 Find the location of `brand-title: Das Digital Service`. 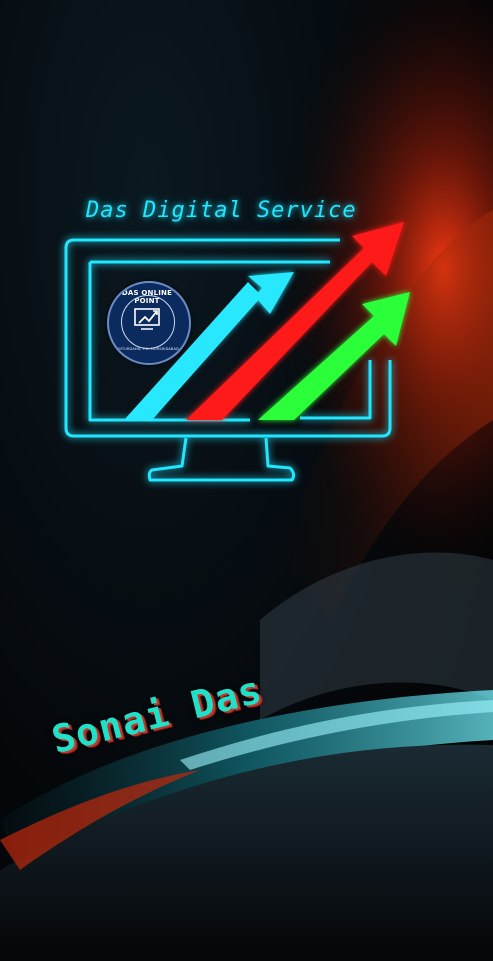

brand-title: Das Digital Service is located at coordinates (221, 210).